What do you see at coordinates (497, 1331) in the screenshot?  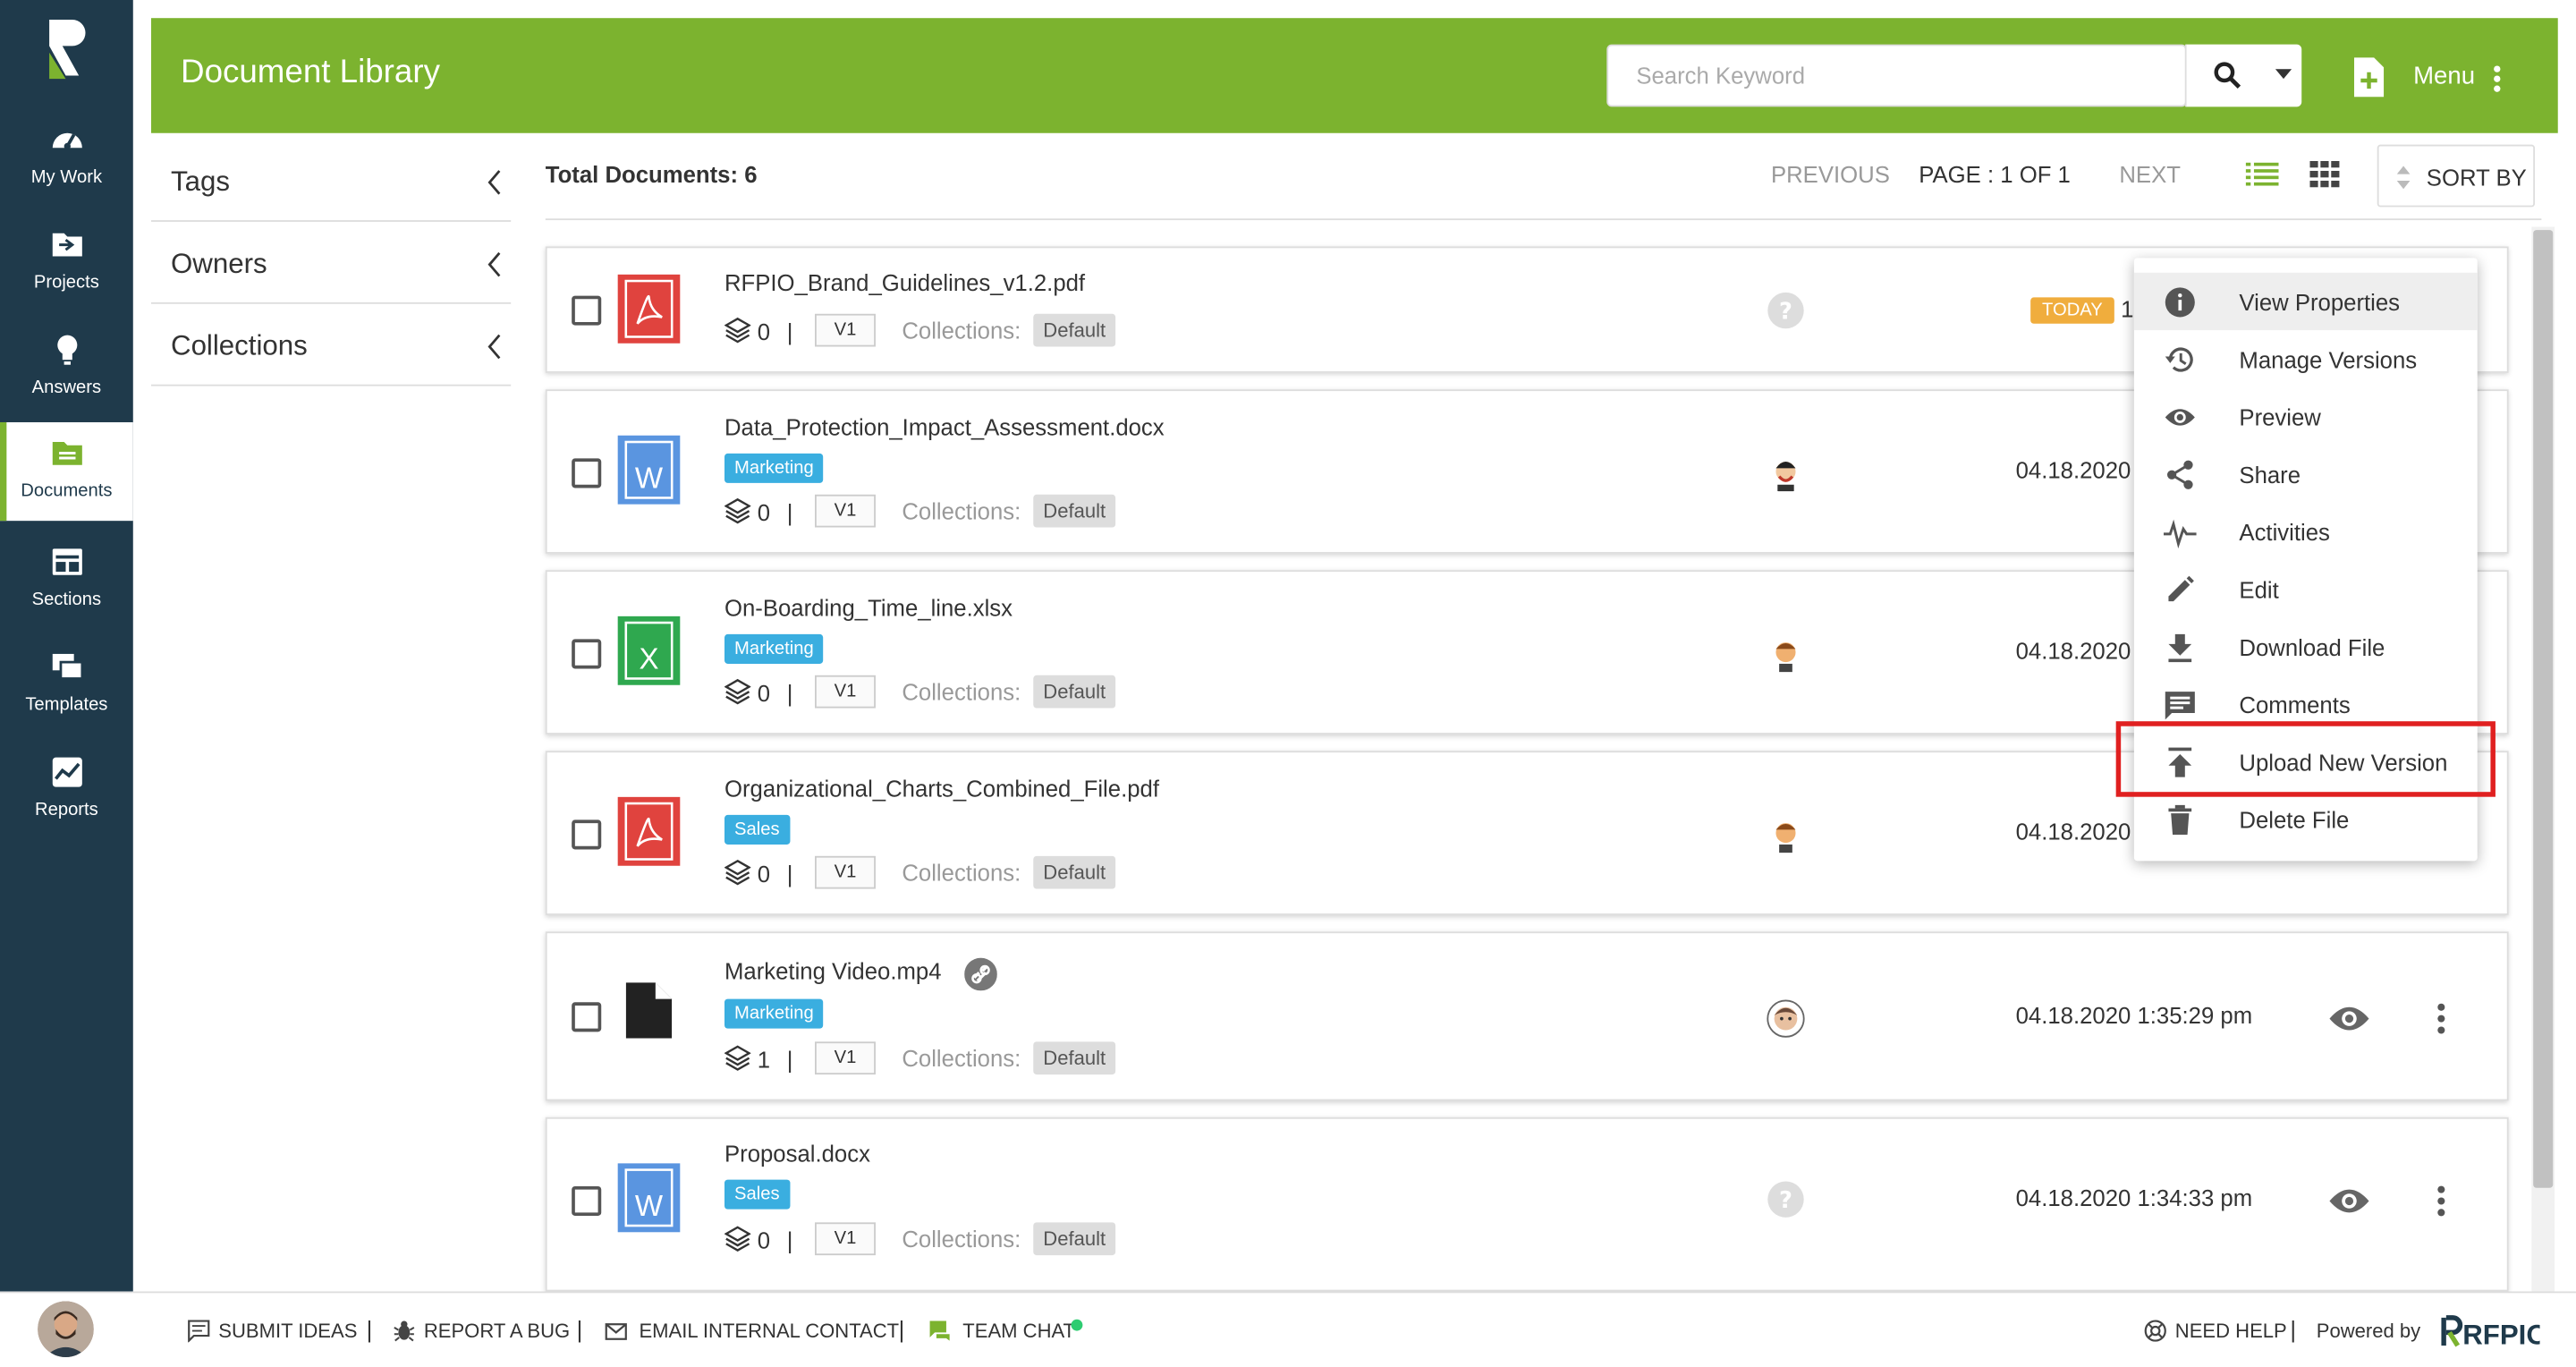 I see `report-bug-link: REPORT A BUG` at bounding box center [497, 1331].